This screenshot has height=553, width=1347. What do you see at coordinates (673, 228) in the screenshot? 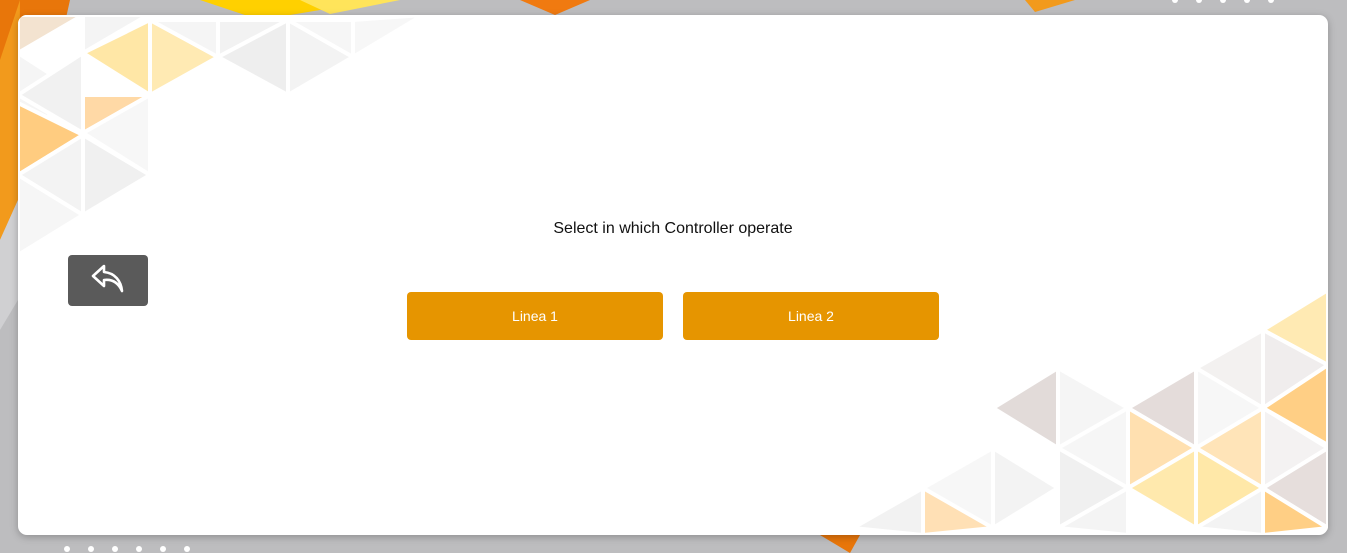
I see `prompt-text: Select in which Controller operate` at bounding box center [673, 228].